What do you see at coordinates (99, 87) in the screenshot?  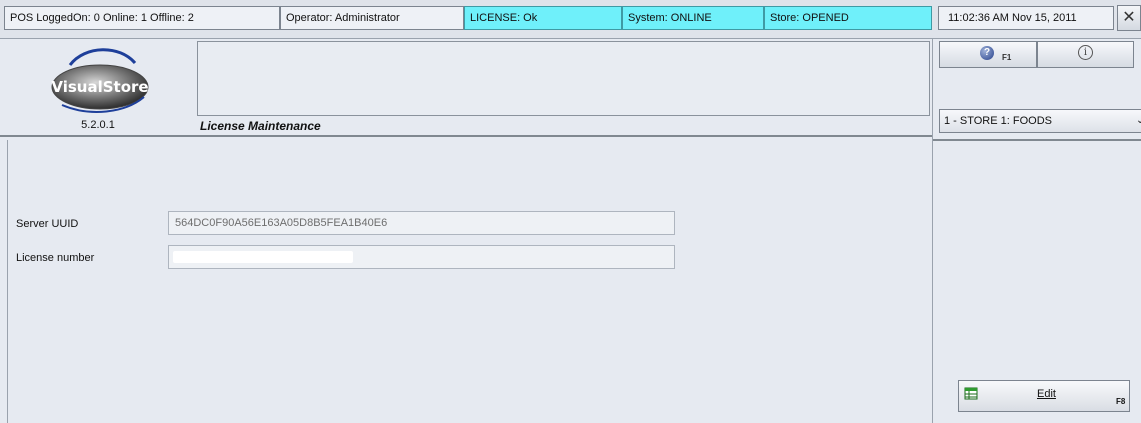 I see `logo-text: VisualStore` at bounding box center [99, 87].